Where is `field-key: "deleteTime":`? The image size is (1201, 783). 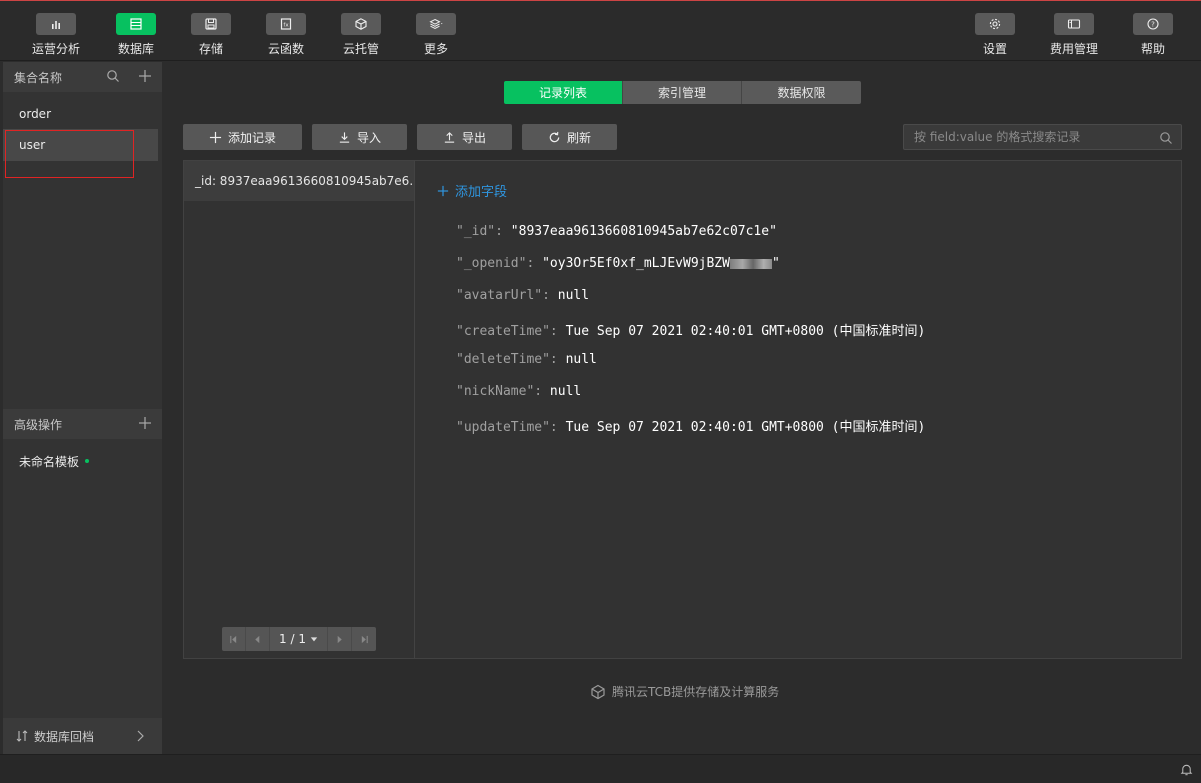
field-key: "deleteTime": is located at coordinates (507, 359).